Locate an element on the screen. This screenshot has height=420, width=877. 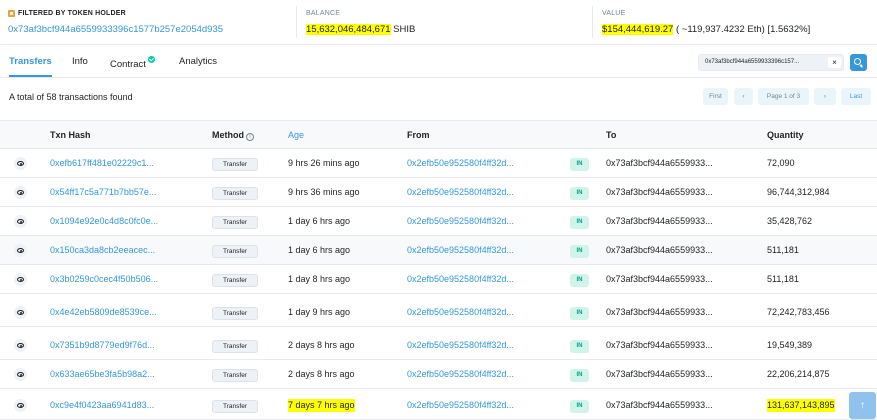
col-from: From is located at coordinates (418, 135).